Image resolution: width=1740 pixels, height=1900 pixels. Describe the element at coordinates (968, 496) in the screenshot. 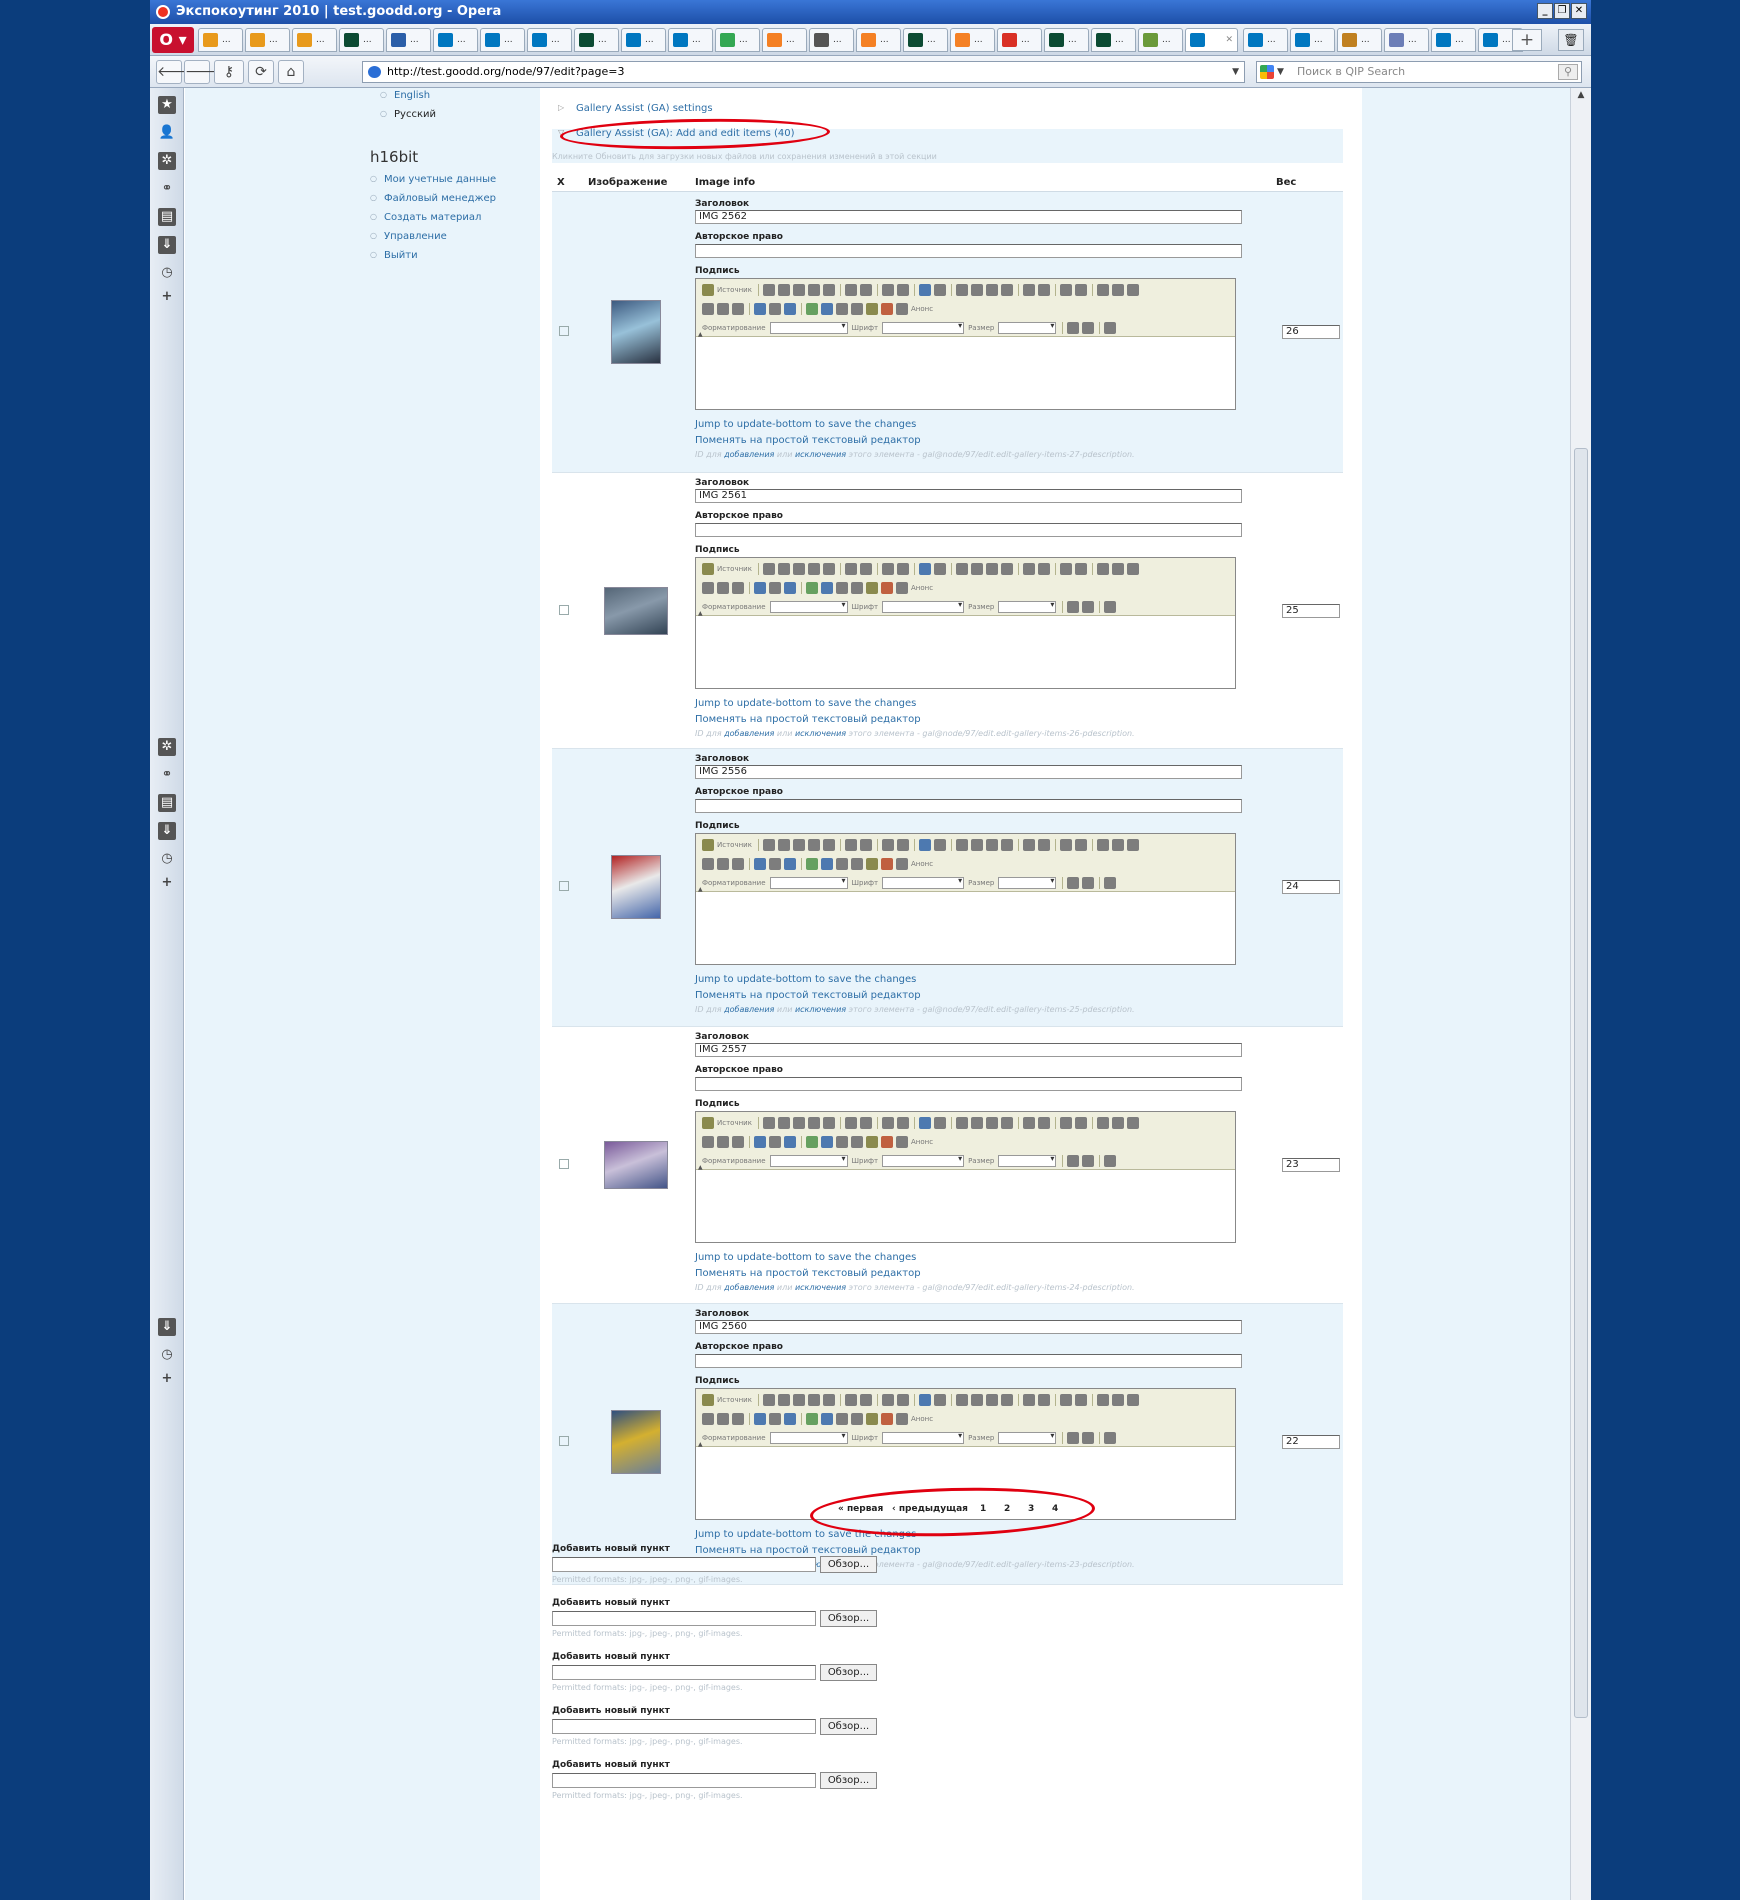

I see `title-field: IMG 2561` at that location.